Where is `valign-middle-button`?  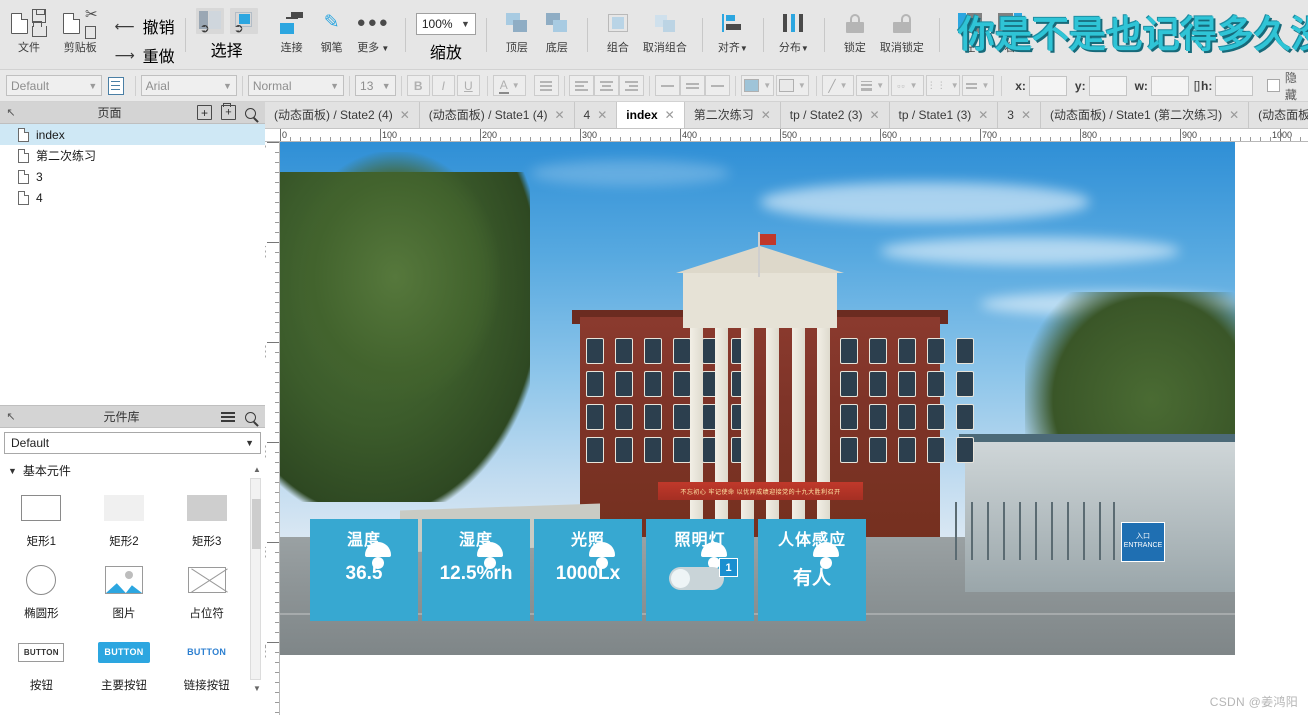
valign-middle-button is located at coordinates (693, 85).